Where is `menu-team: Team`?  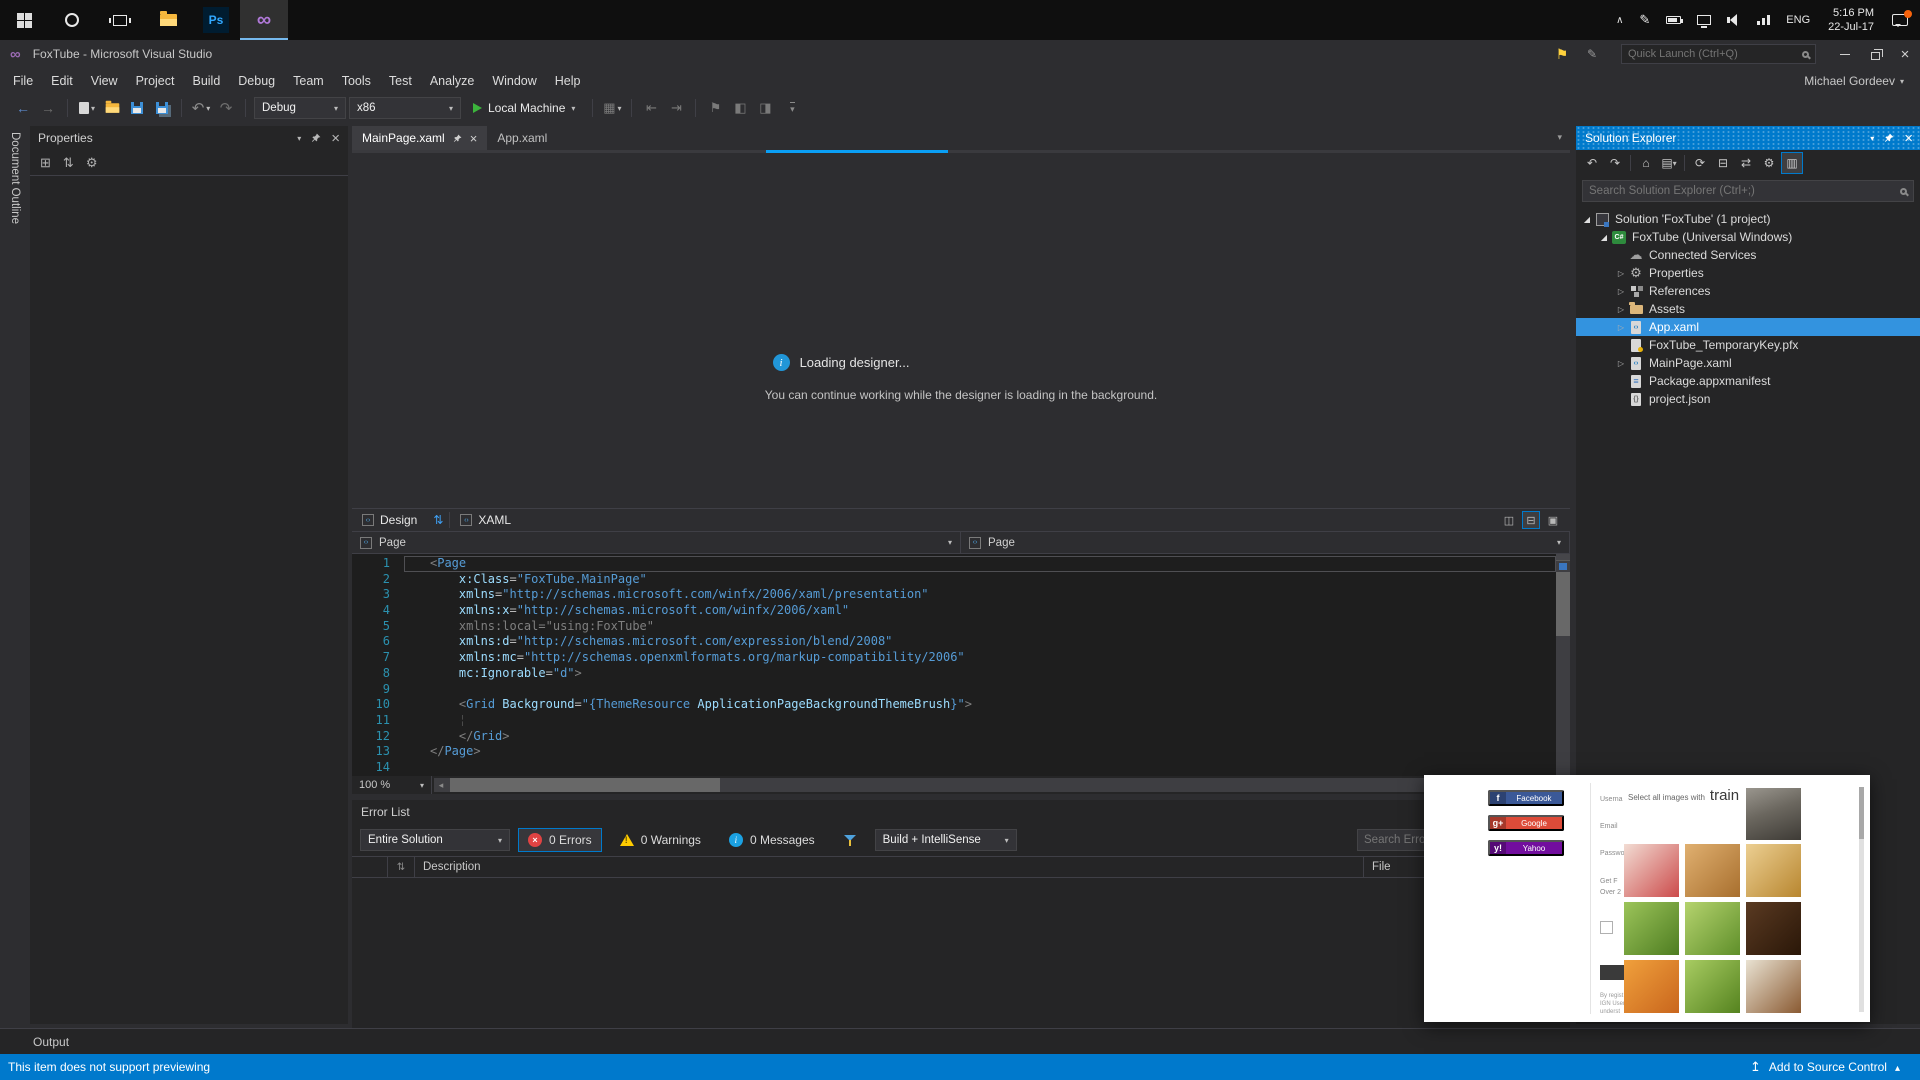 menu-team: Team is located at coordinates (308, 81).